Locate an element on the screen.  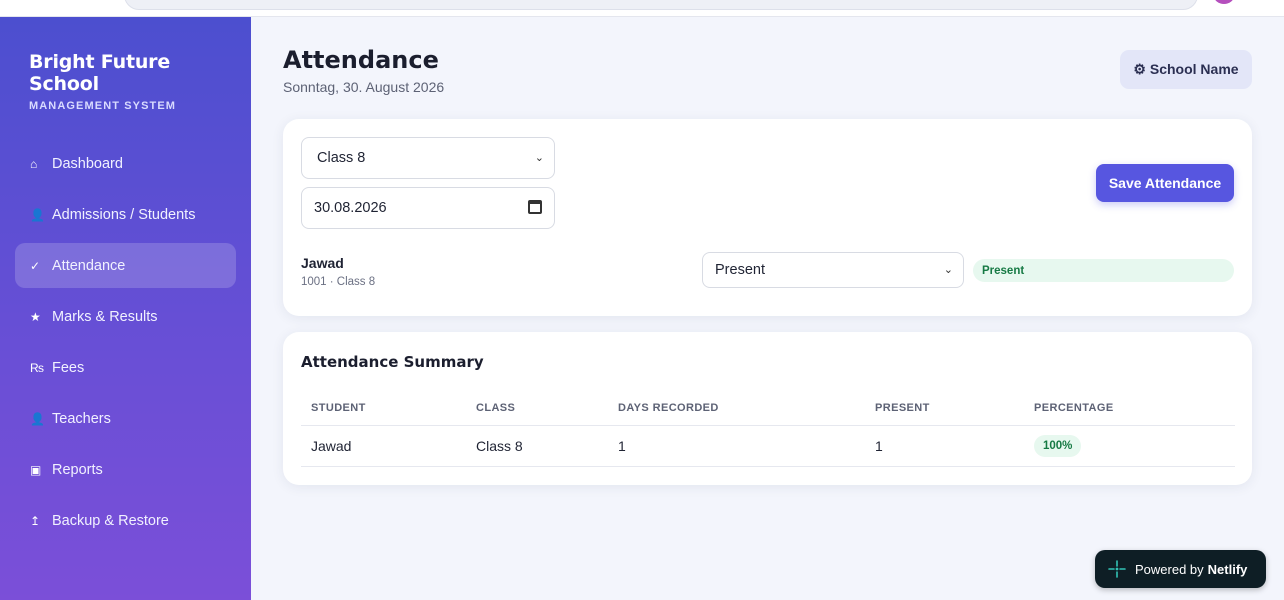
cell-class: Class 8 is located at coordinates (537, 446).